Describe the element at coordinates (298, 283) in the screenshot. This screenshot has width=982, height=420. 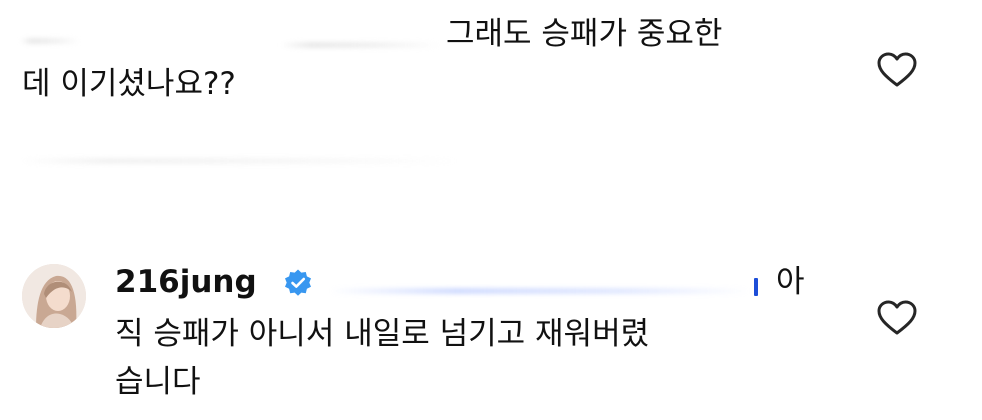
I see `verified-badge-icon` at that location.